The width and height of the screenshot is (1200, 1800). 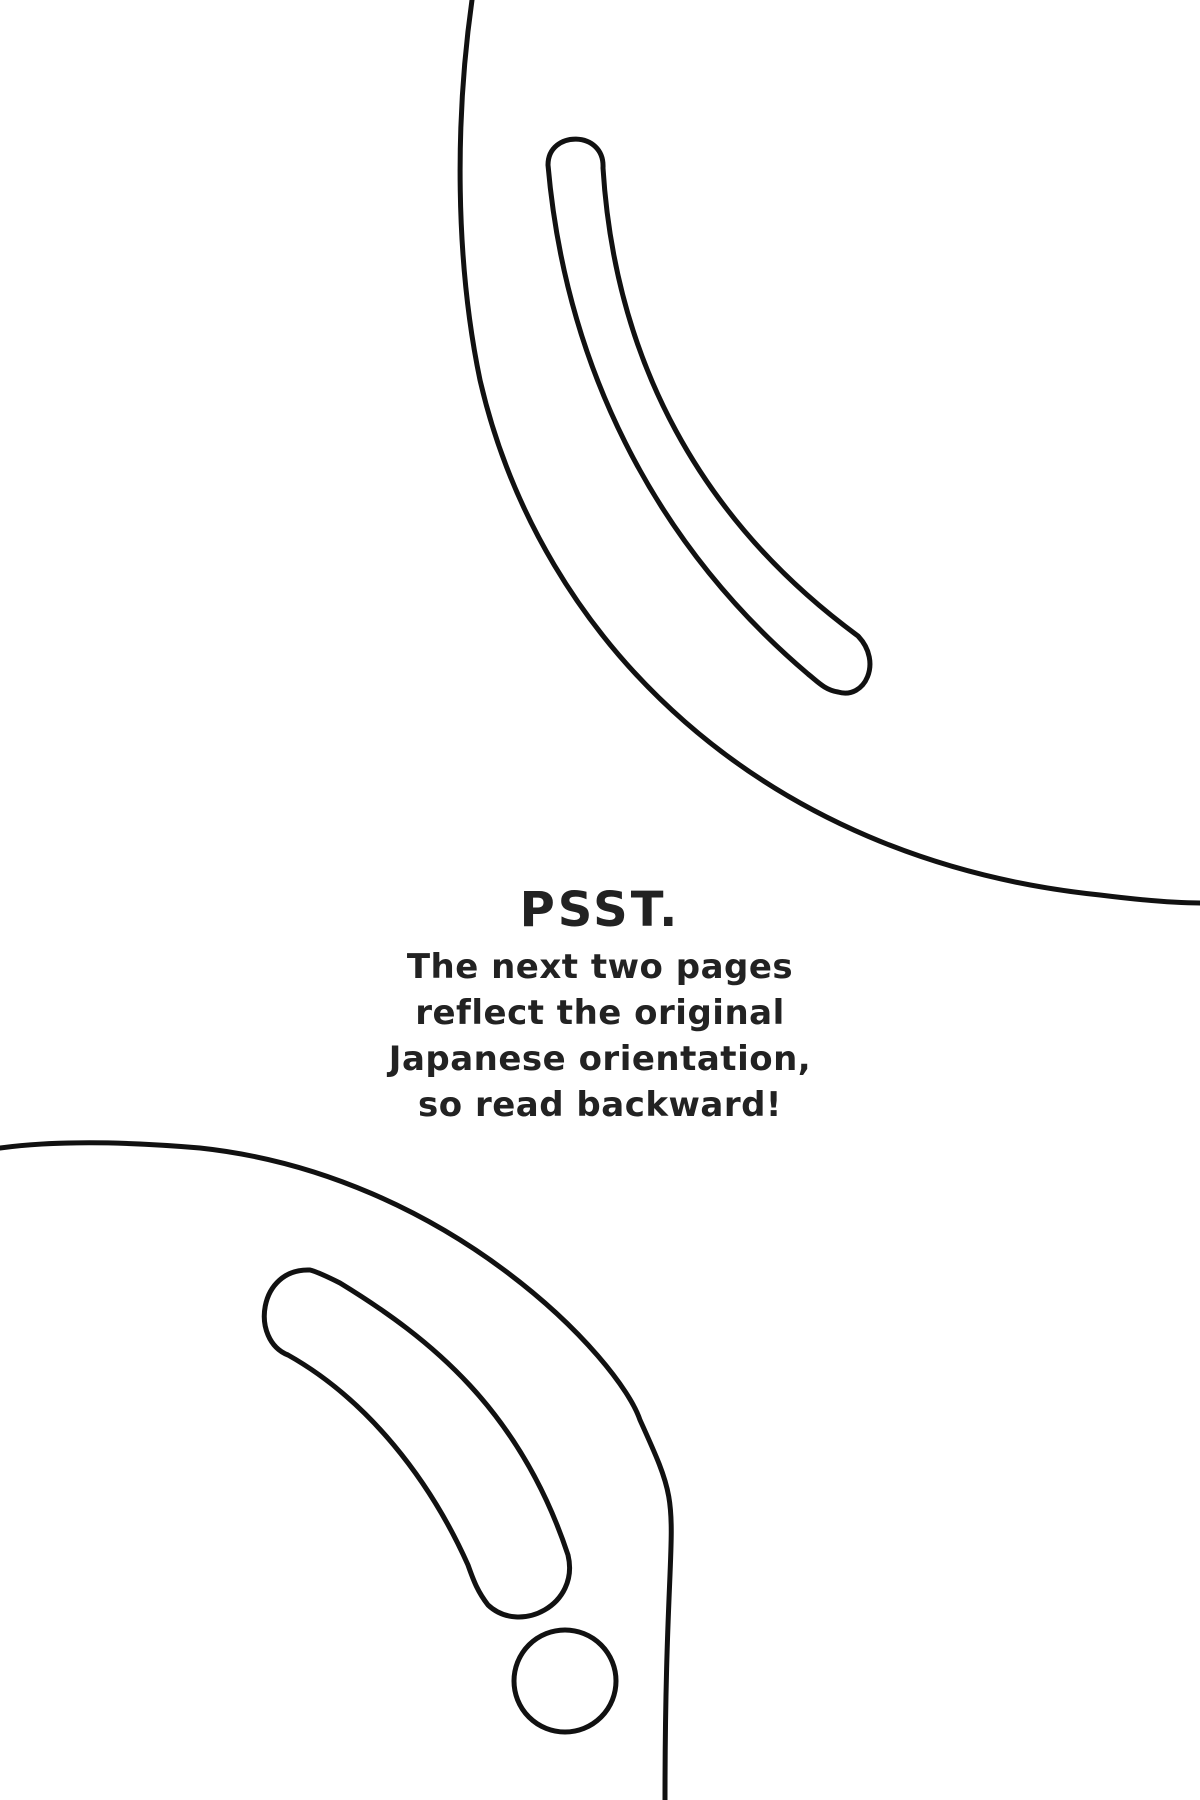 I want to click on top-slot-outline, so click(x=709, y=416).